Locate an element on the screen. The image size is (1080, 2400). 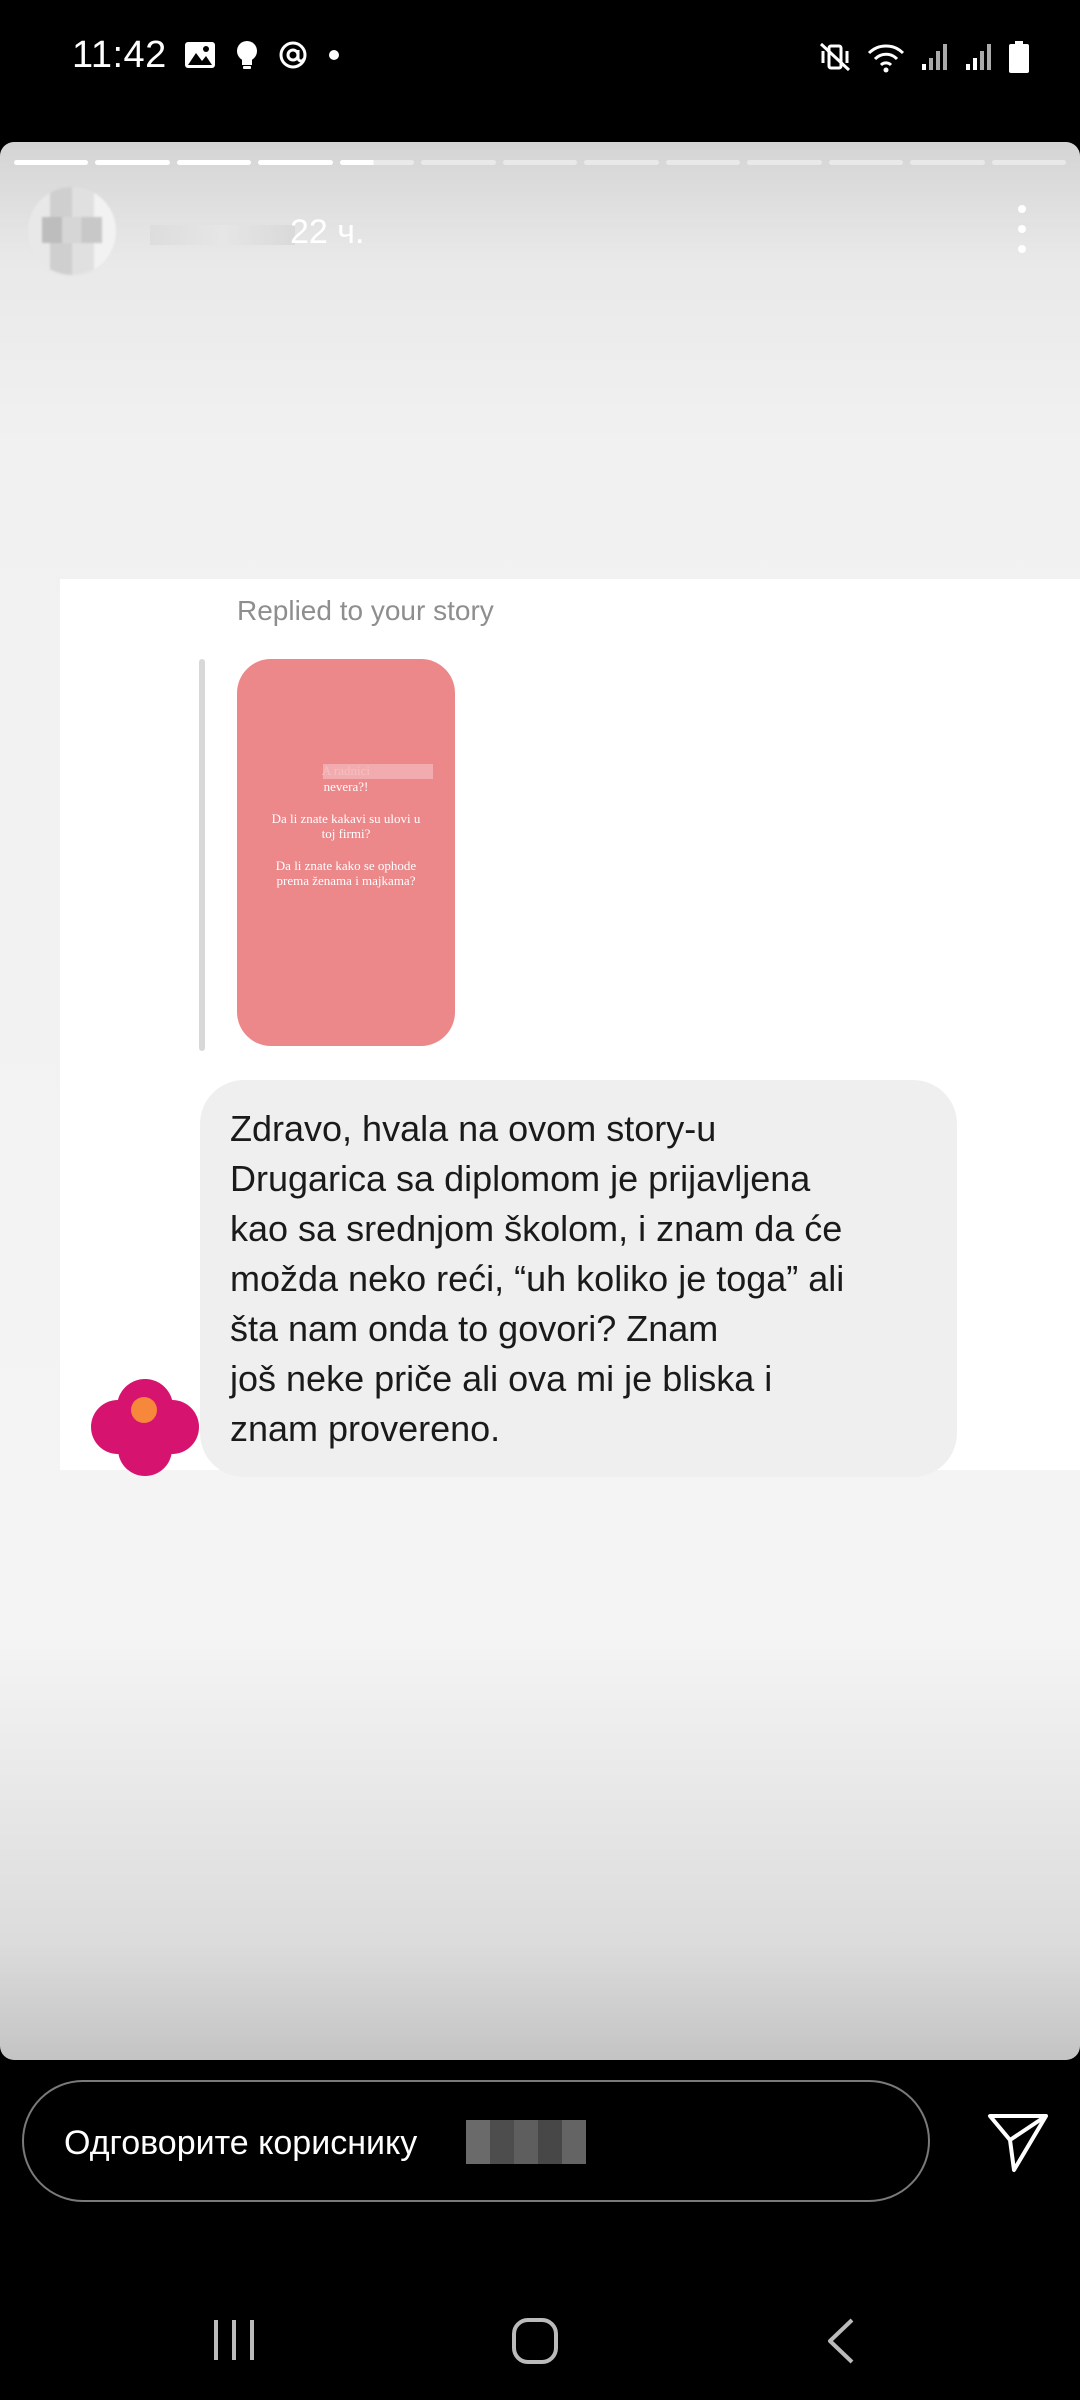
navigation-bar is located at coordinates (540, 2345).